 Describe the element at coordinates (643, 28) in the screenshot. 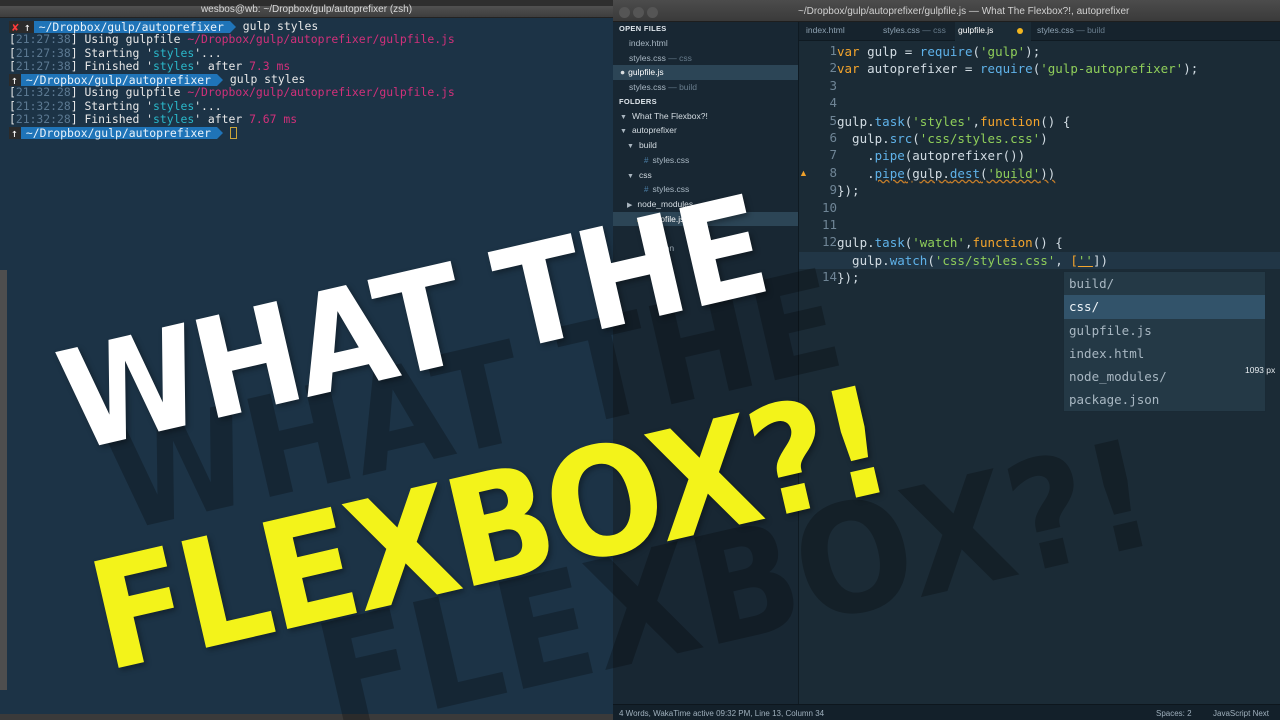

I see `open-files-header: OPEN FILES` at that location.